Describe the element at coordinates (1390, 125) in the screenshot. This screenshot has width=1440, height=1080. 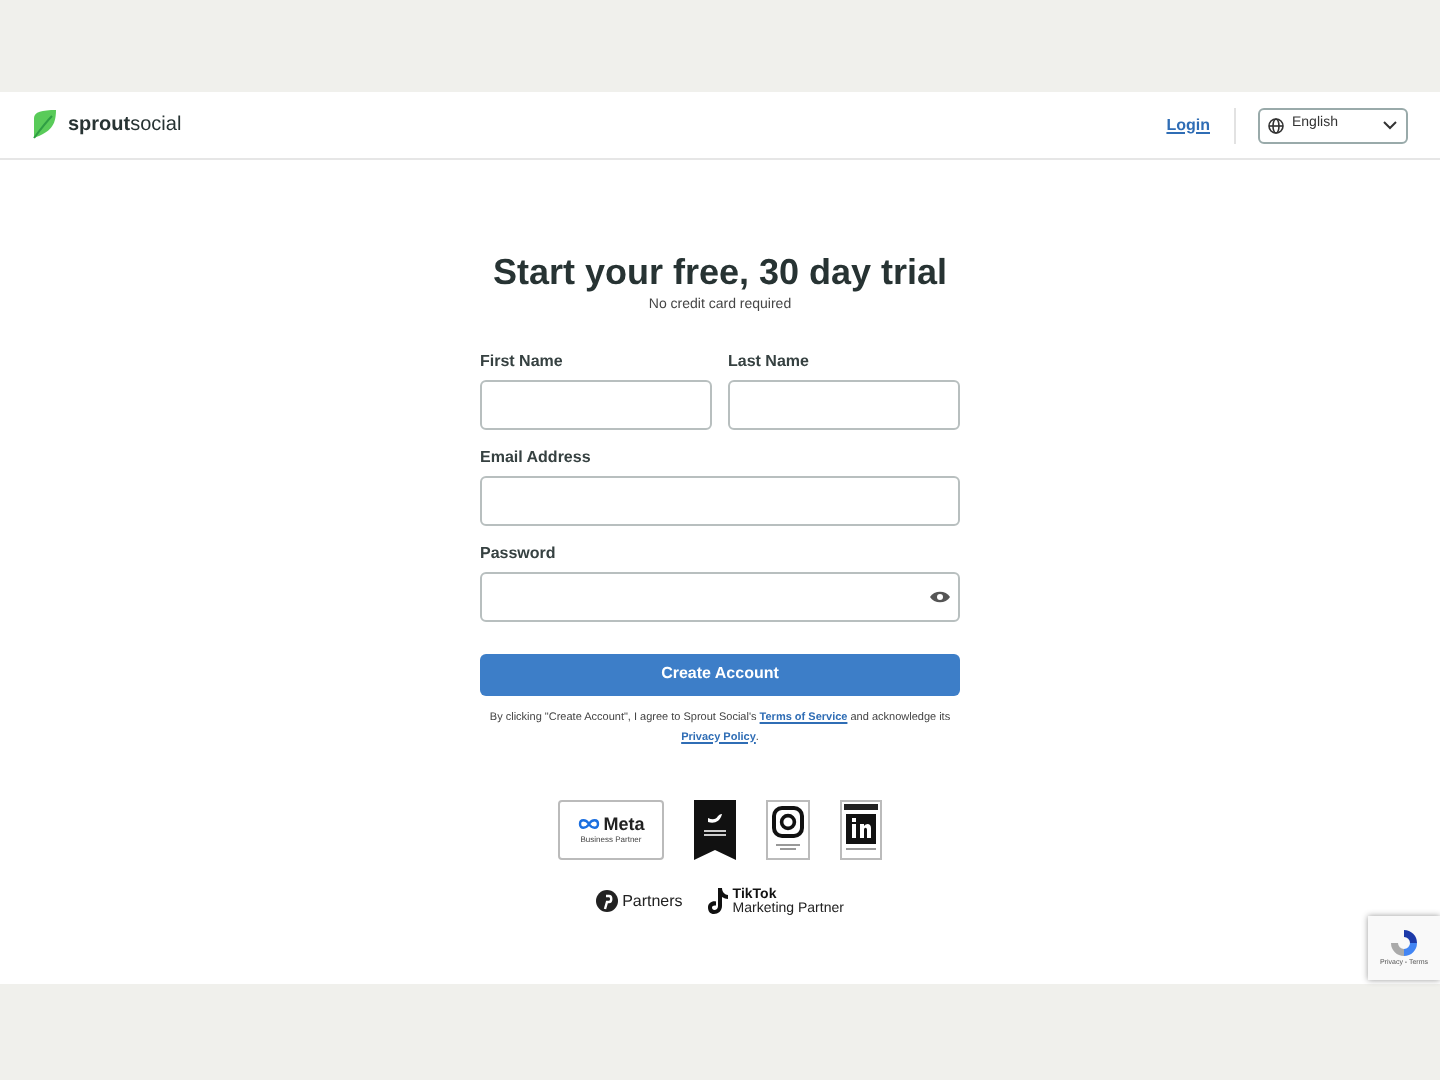
I see `chevron-down-icon` at that location.